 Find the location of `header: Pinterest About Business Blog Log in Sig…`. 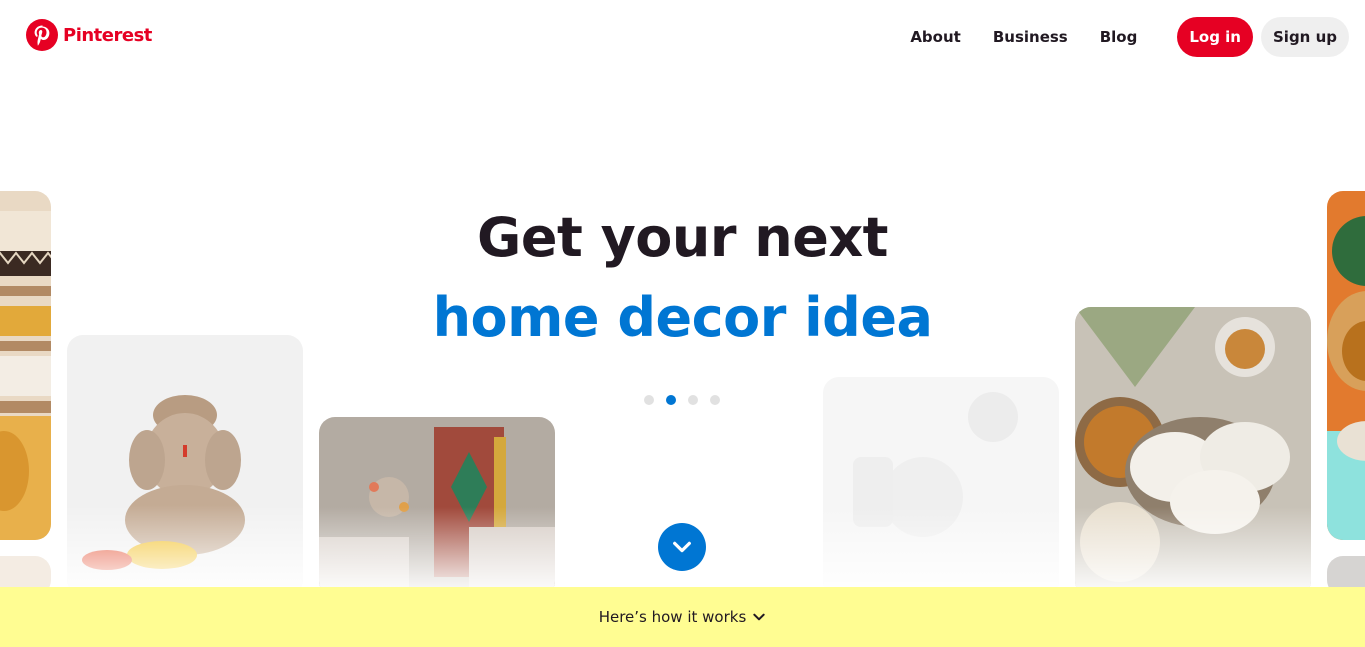

header: Pinterest About Business Blog Log in Sig… is located at coordinates (682, 38).